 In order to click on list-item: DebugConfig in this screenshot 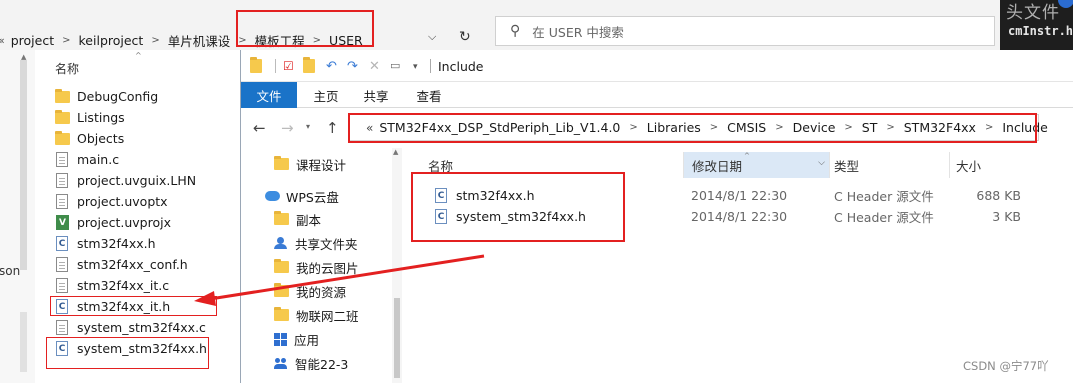, I will do `click(106, 96)`.